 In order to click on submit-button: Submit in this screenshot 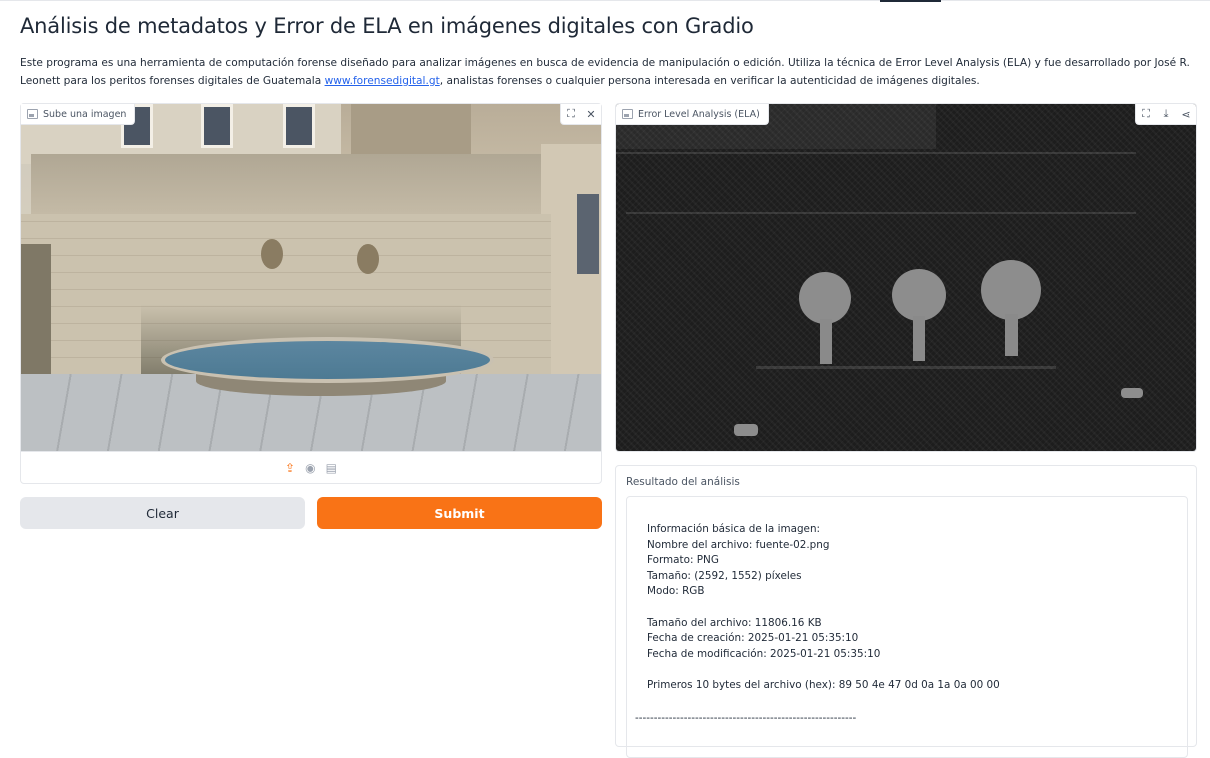, I will do `click(459, 513)`.